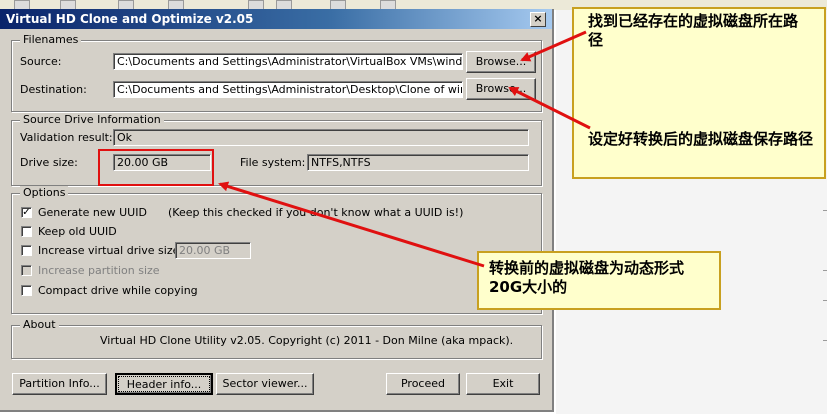 The height and width of the screenshot is (414, 827). What do you see at coordinates (701, 139) in the screenshot?
I see `destination-note: 设定好转换后的虚拟磁盘保存路径` at bounding box center [701, 139].